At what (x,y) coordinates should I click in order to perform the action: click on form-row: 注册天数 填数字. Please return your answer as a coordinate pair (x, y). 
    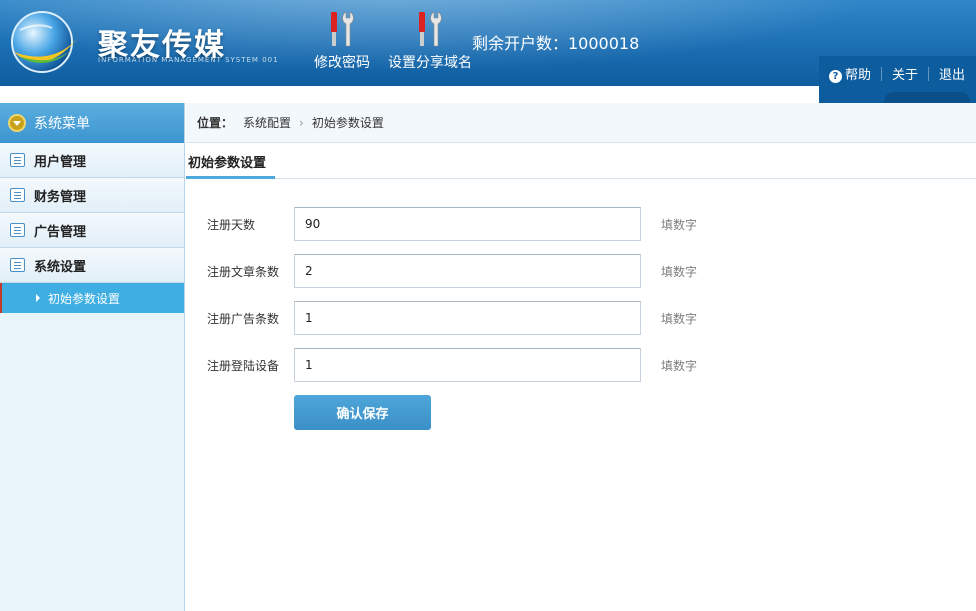
    Looking at the image, I should click on (452, 224).